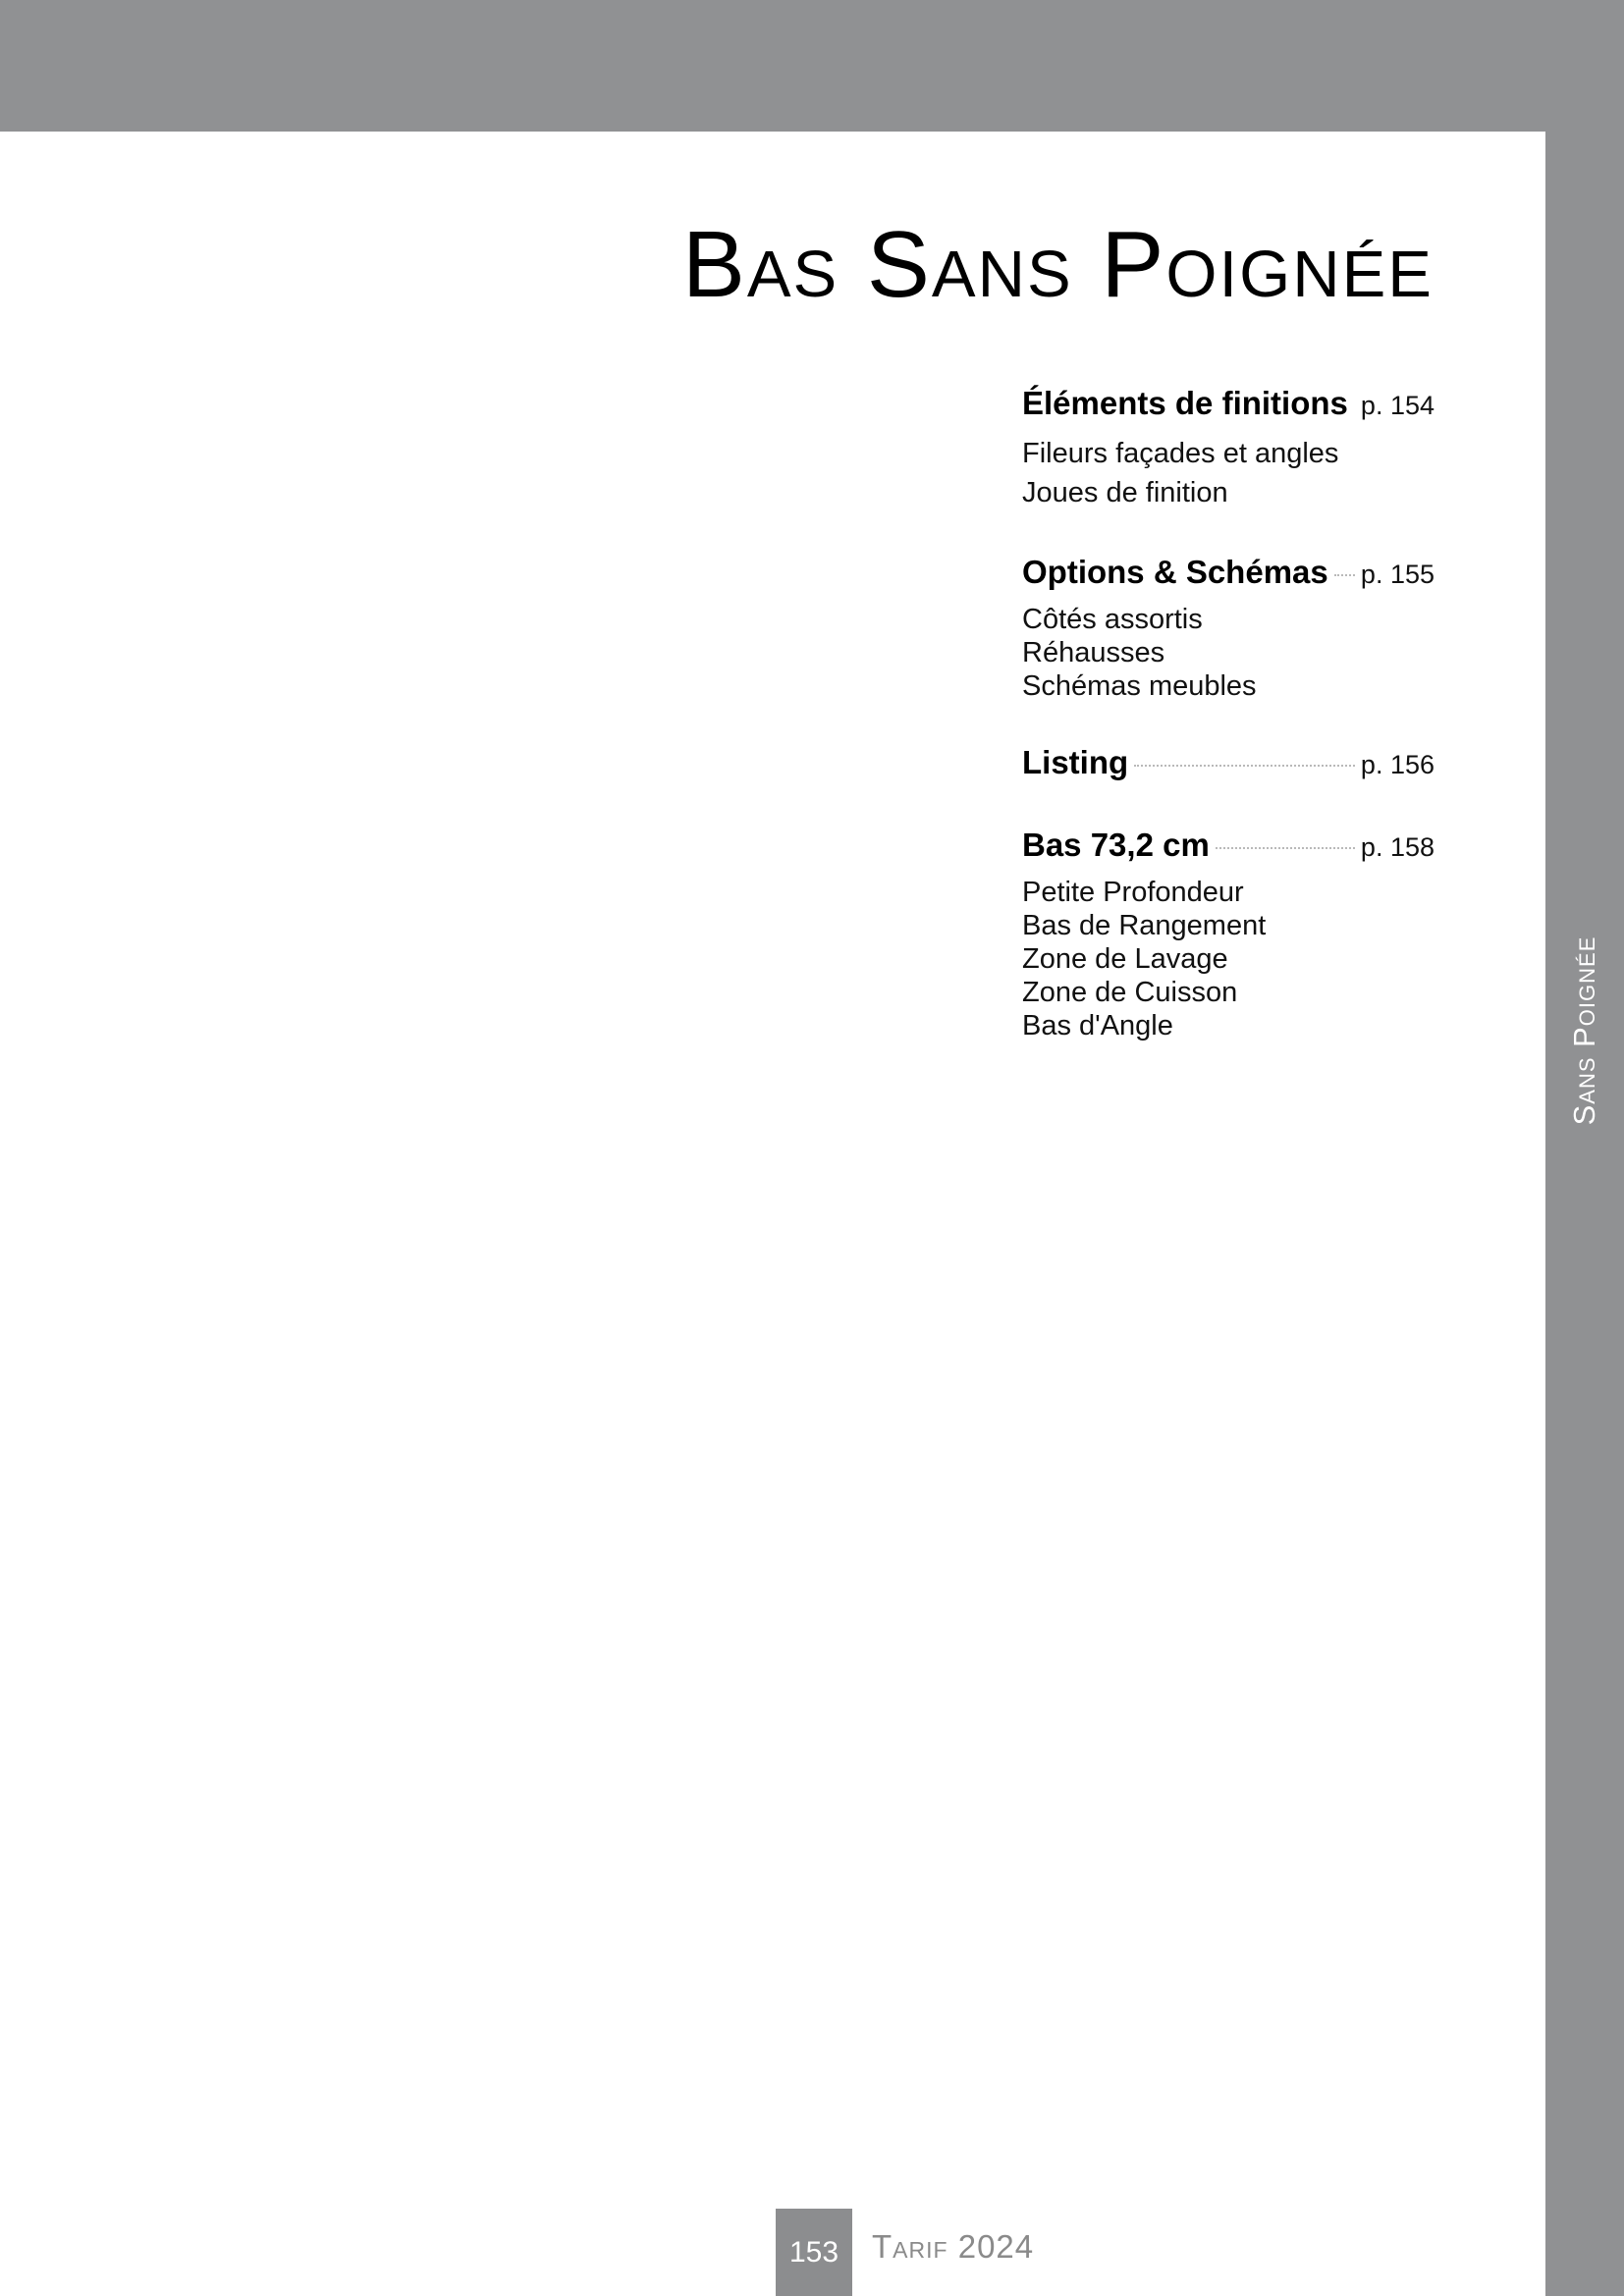 This screenshot has width=1624, height=2296. Describe the element at coordinates (1075, 762) in the screenshot. I see `toc-heading-label: Listing` at that location.